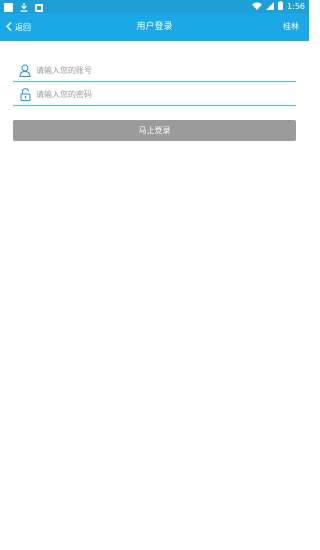 The height and width of the screenshot is (550, 320). I want to click on back-label: 返回, so click(23, 27).